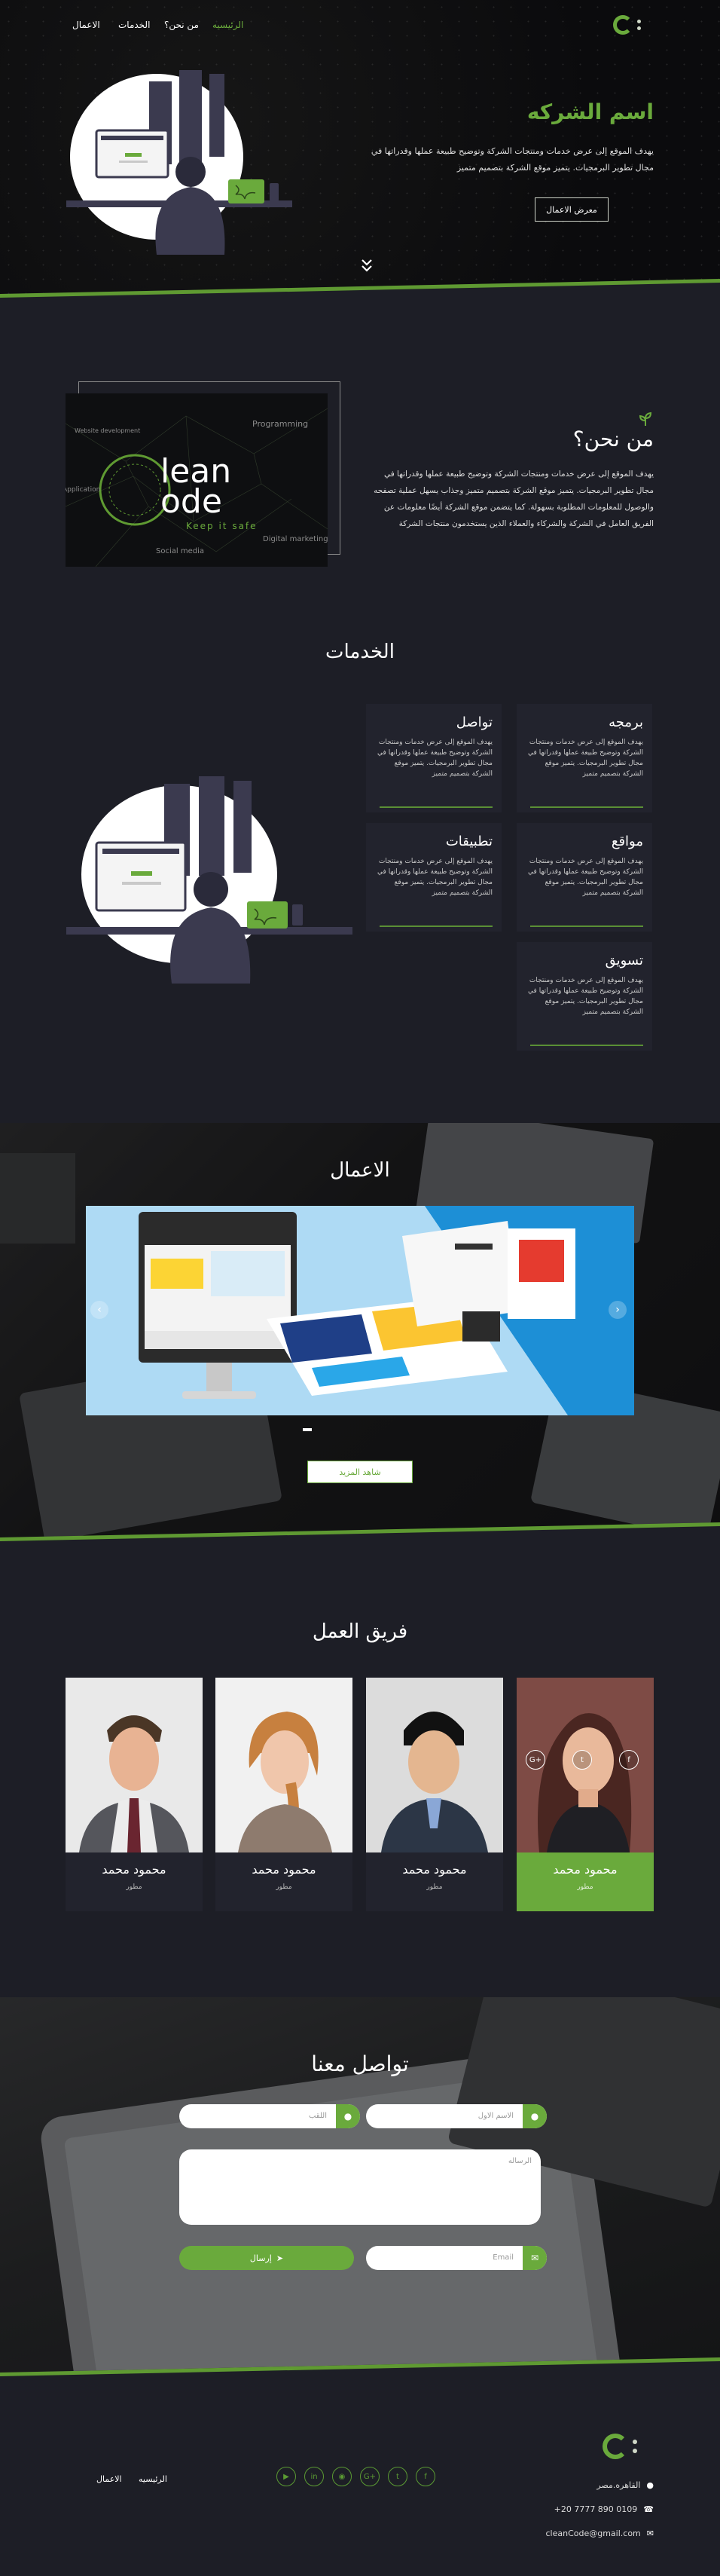 This screenshot has width=720, height=2576. I want to click on linkedin-icon: in, so click(314, 2476).